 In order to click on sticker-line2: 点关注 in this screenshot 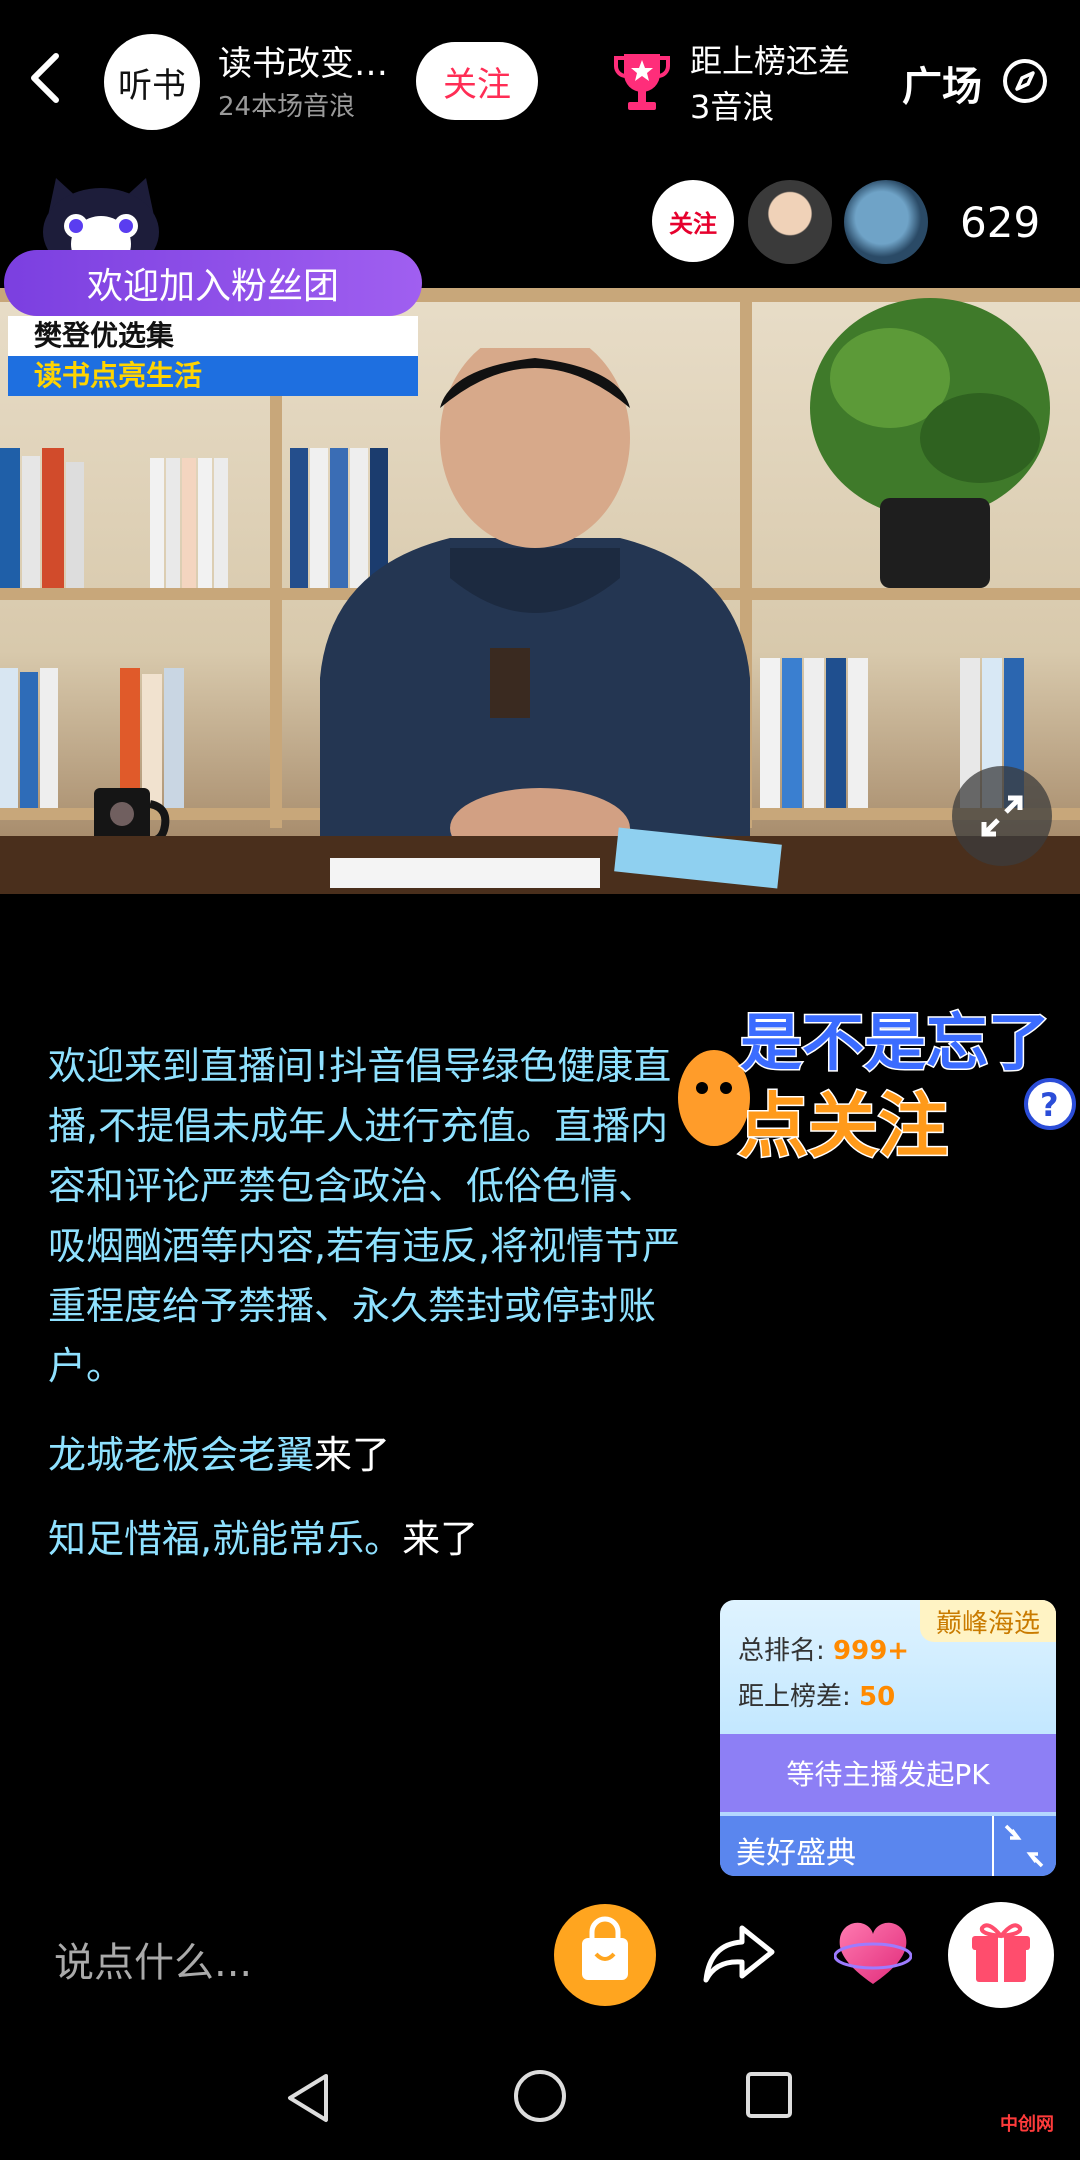, I will do `click(843, 1126)`.